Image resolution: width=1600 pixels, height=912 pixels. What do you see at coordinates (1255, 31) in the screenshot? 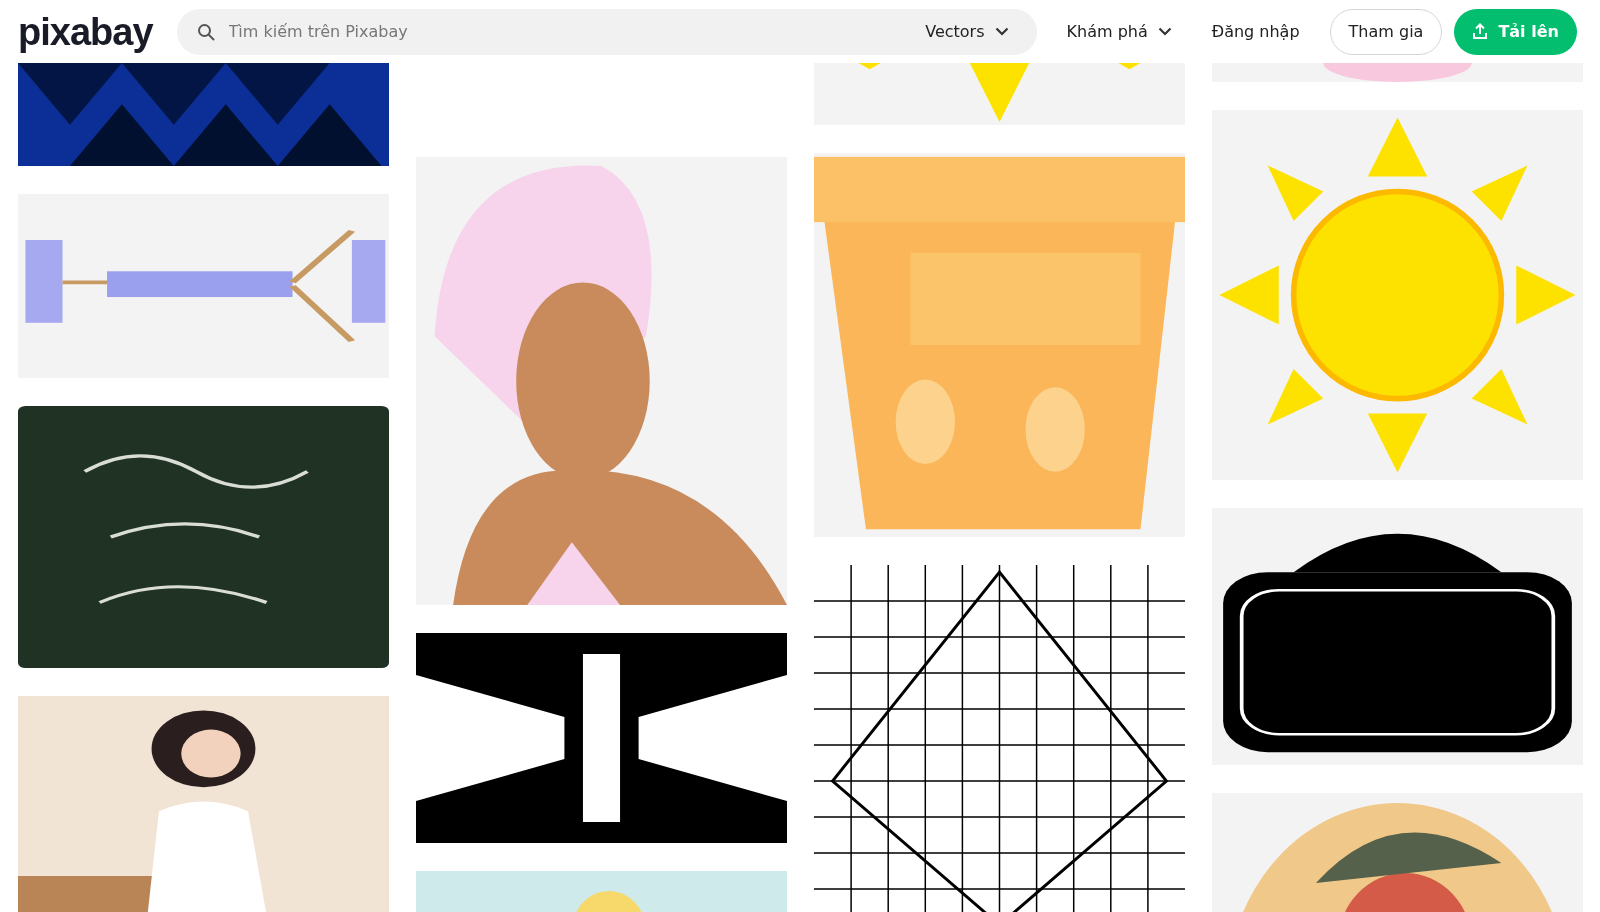
I see `login-link: Đăng nhập` at bounding box center [1255, 31].